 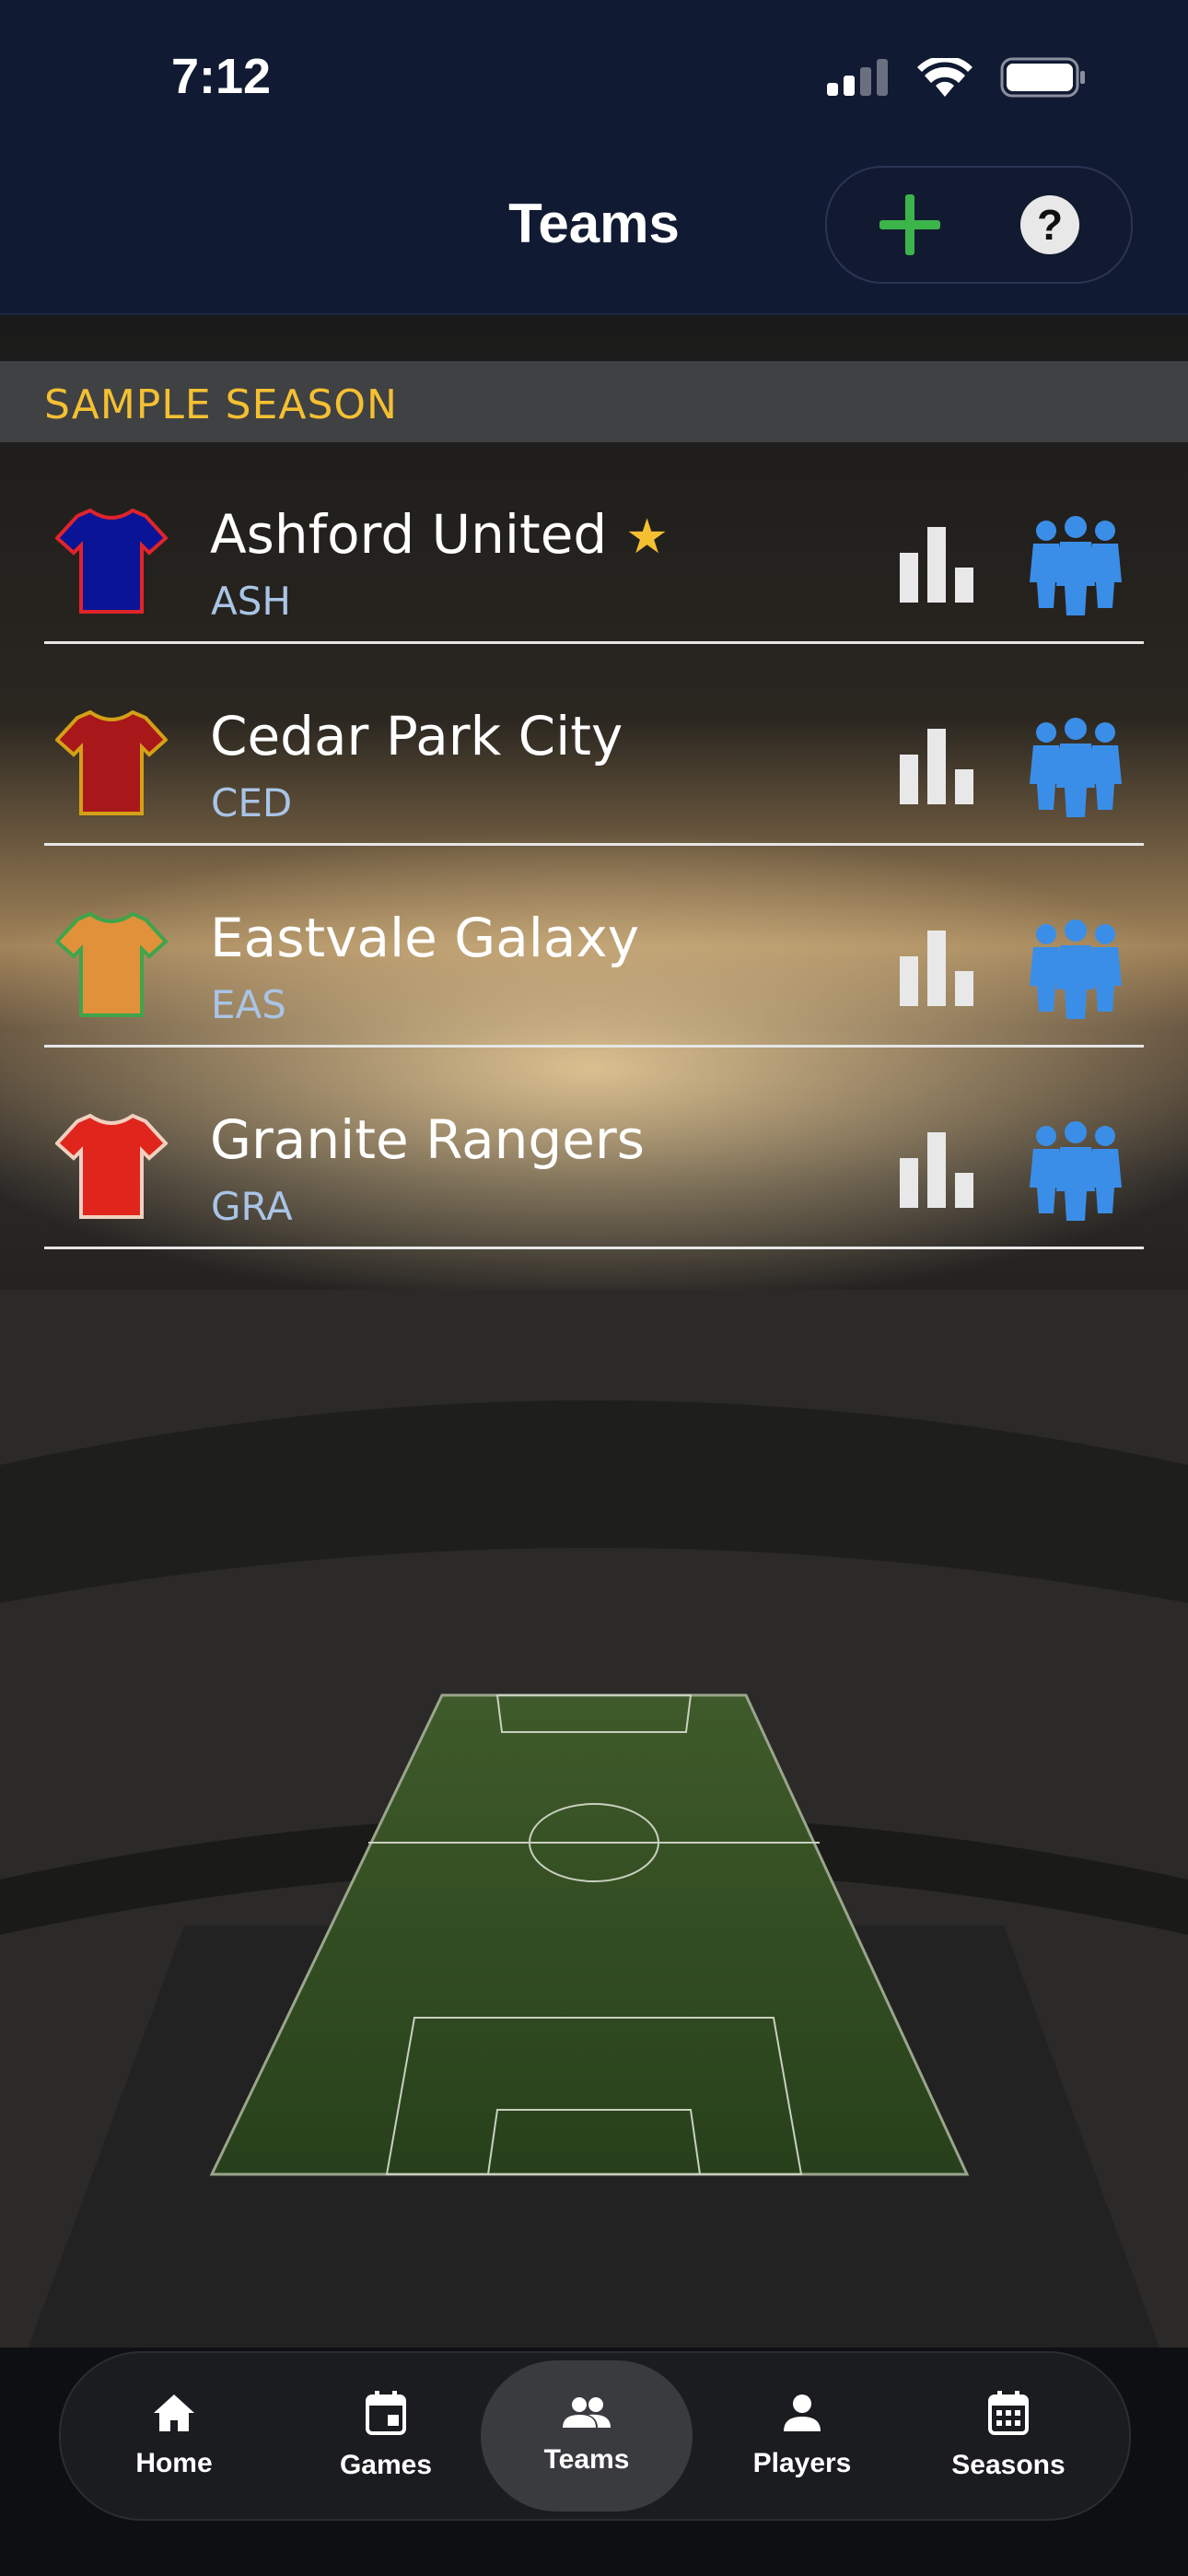 I want to click on help-button: ?, so click(x=1050, y=225).